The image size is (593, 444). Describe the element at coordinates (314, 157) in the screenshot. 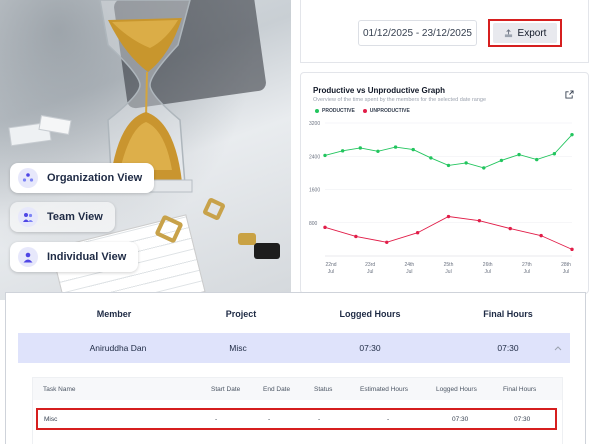

I see `y-tick-label: 2400` at that location.